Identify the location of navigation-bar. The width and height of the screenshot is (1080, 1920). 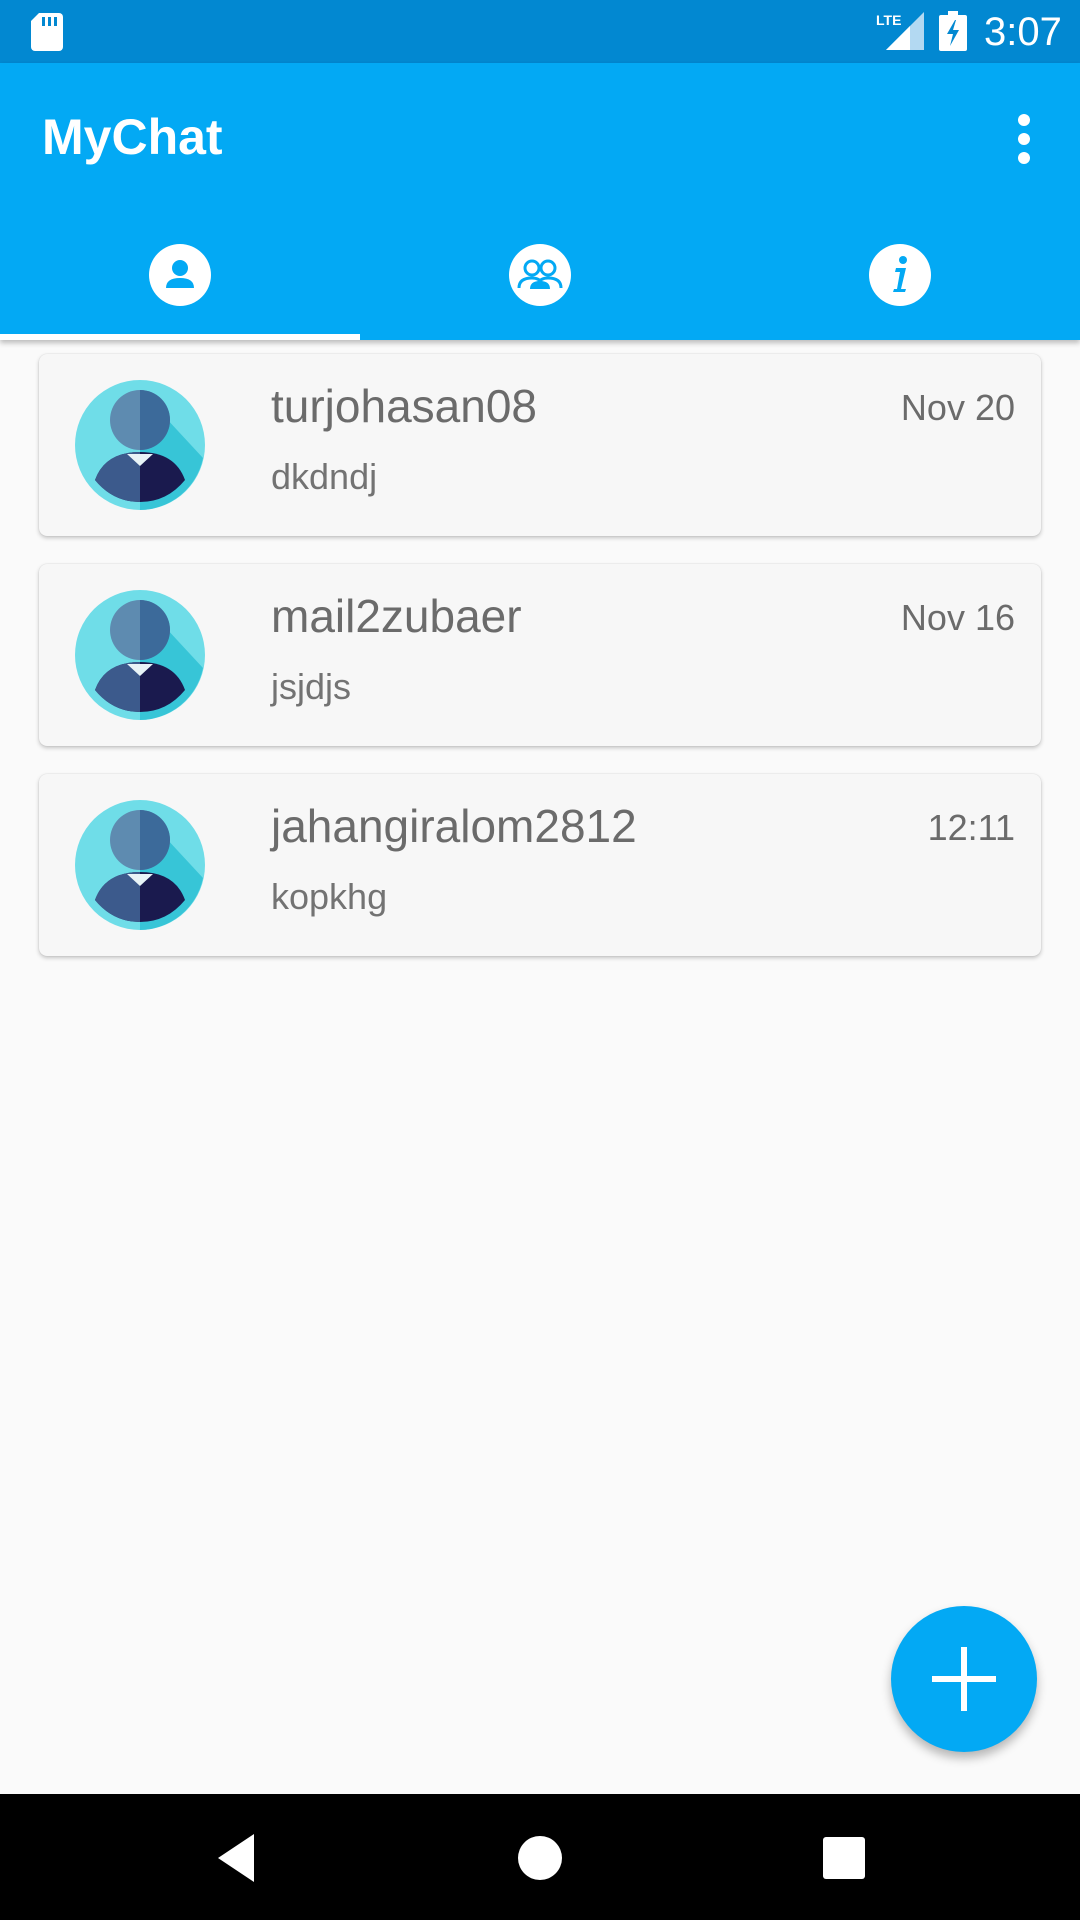
(540, 1857).